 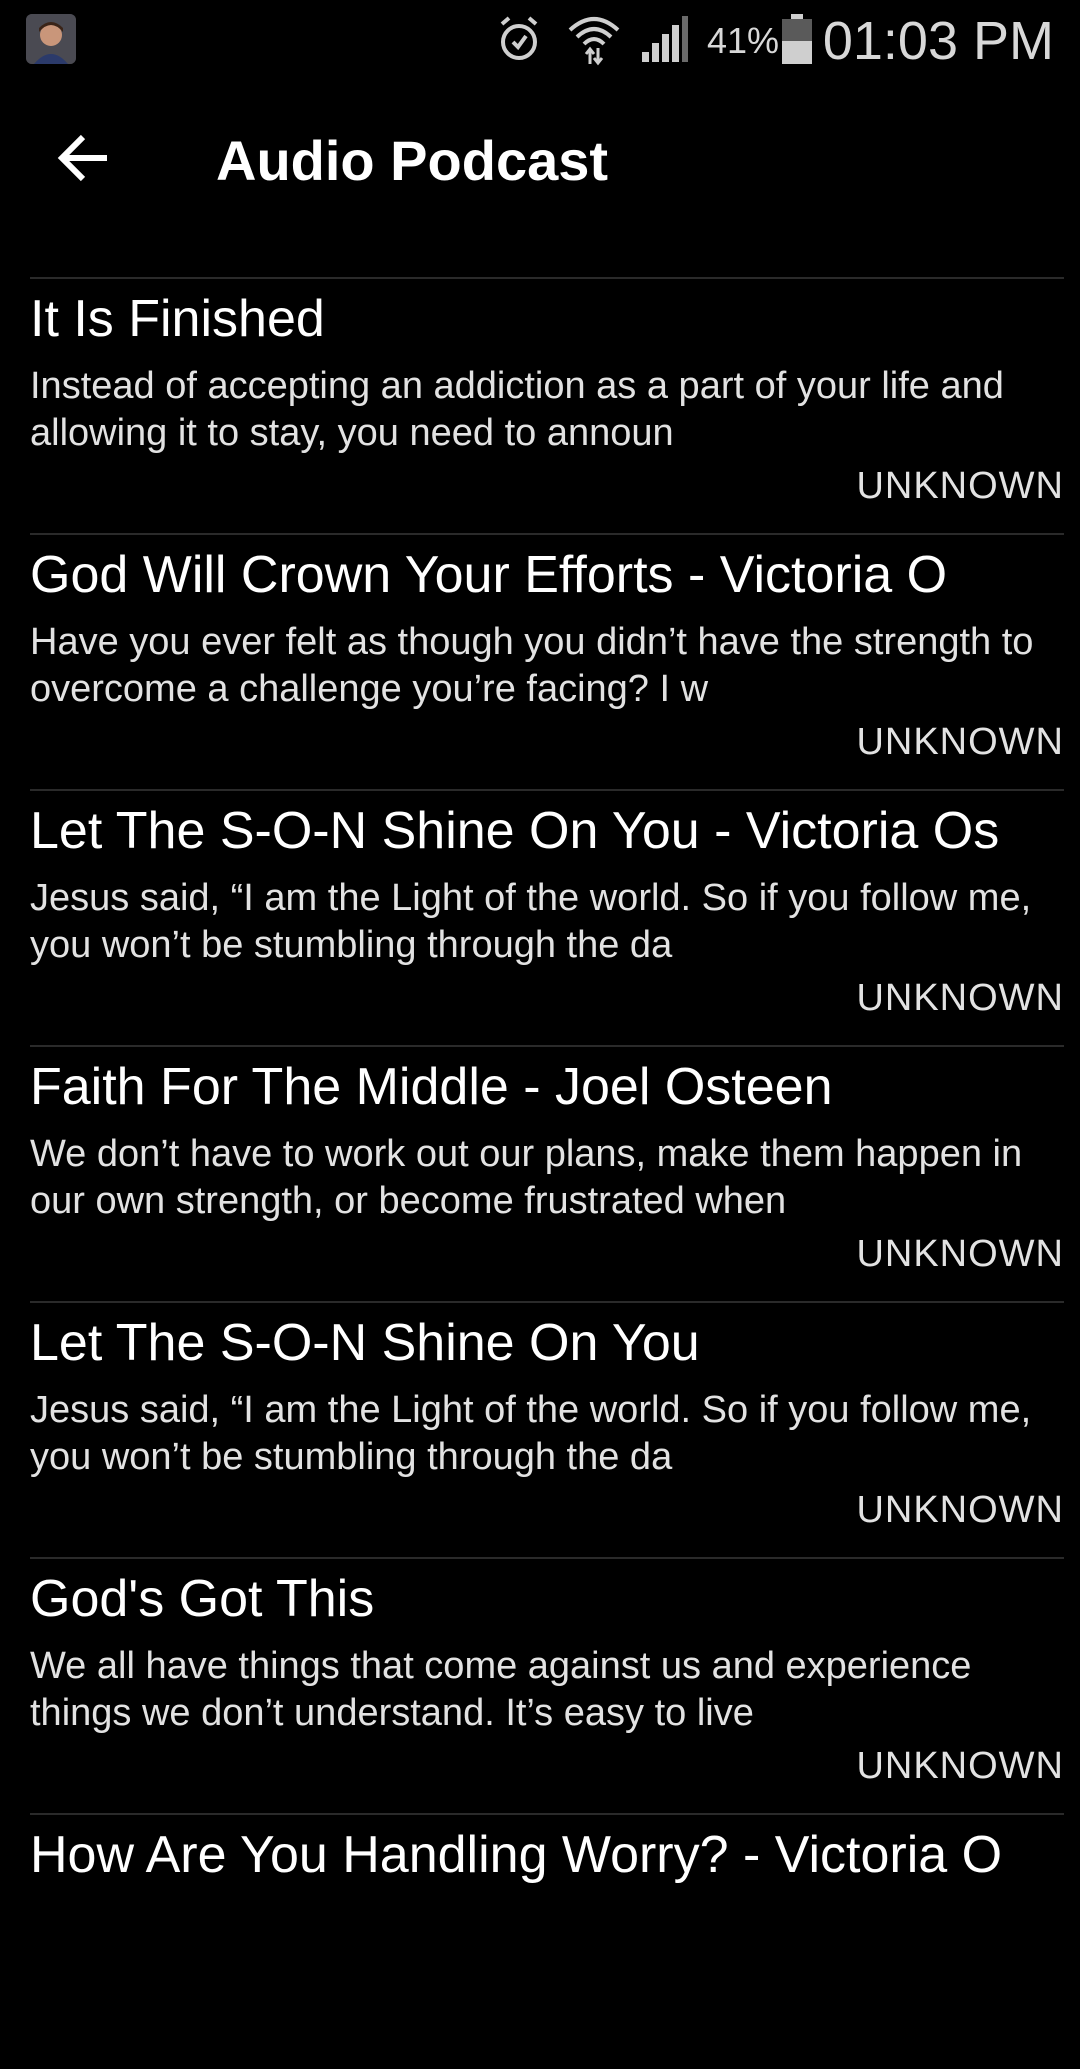 What do you see at coordinates (594, 41) in the screenshot?
I see `wifi-icon` at bounding box center [594, 41].